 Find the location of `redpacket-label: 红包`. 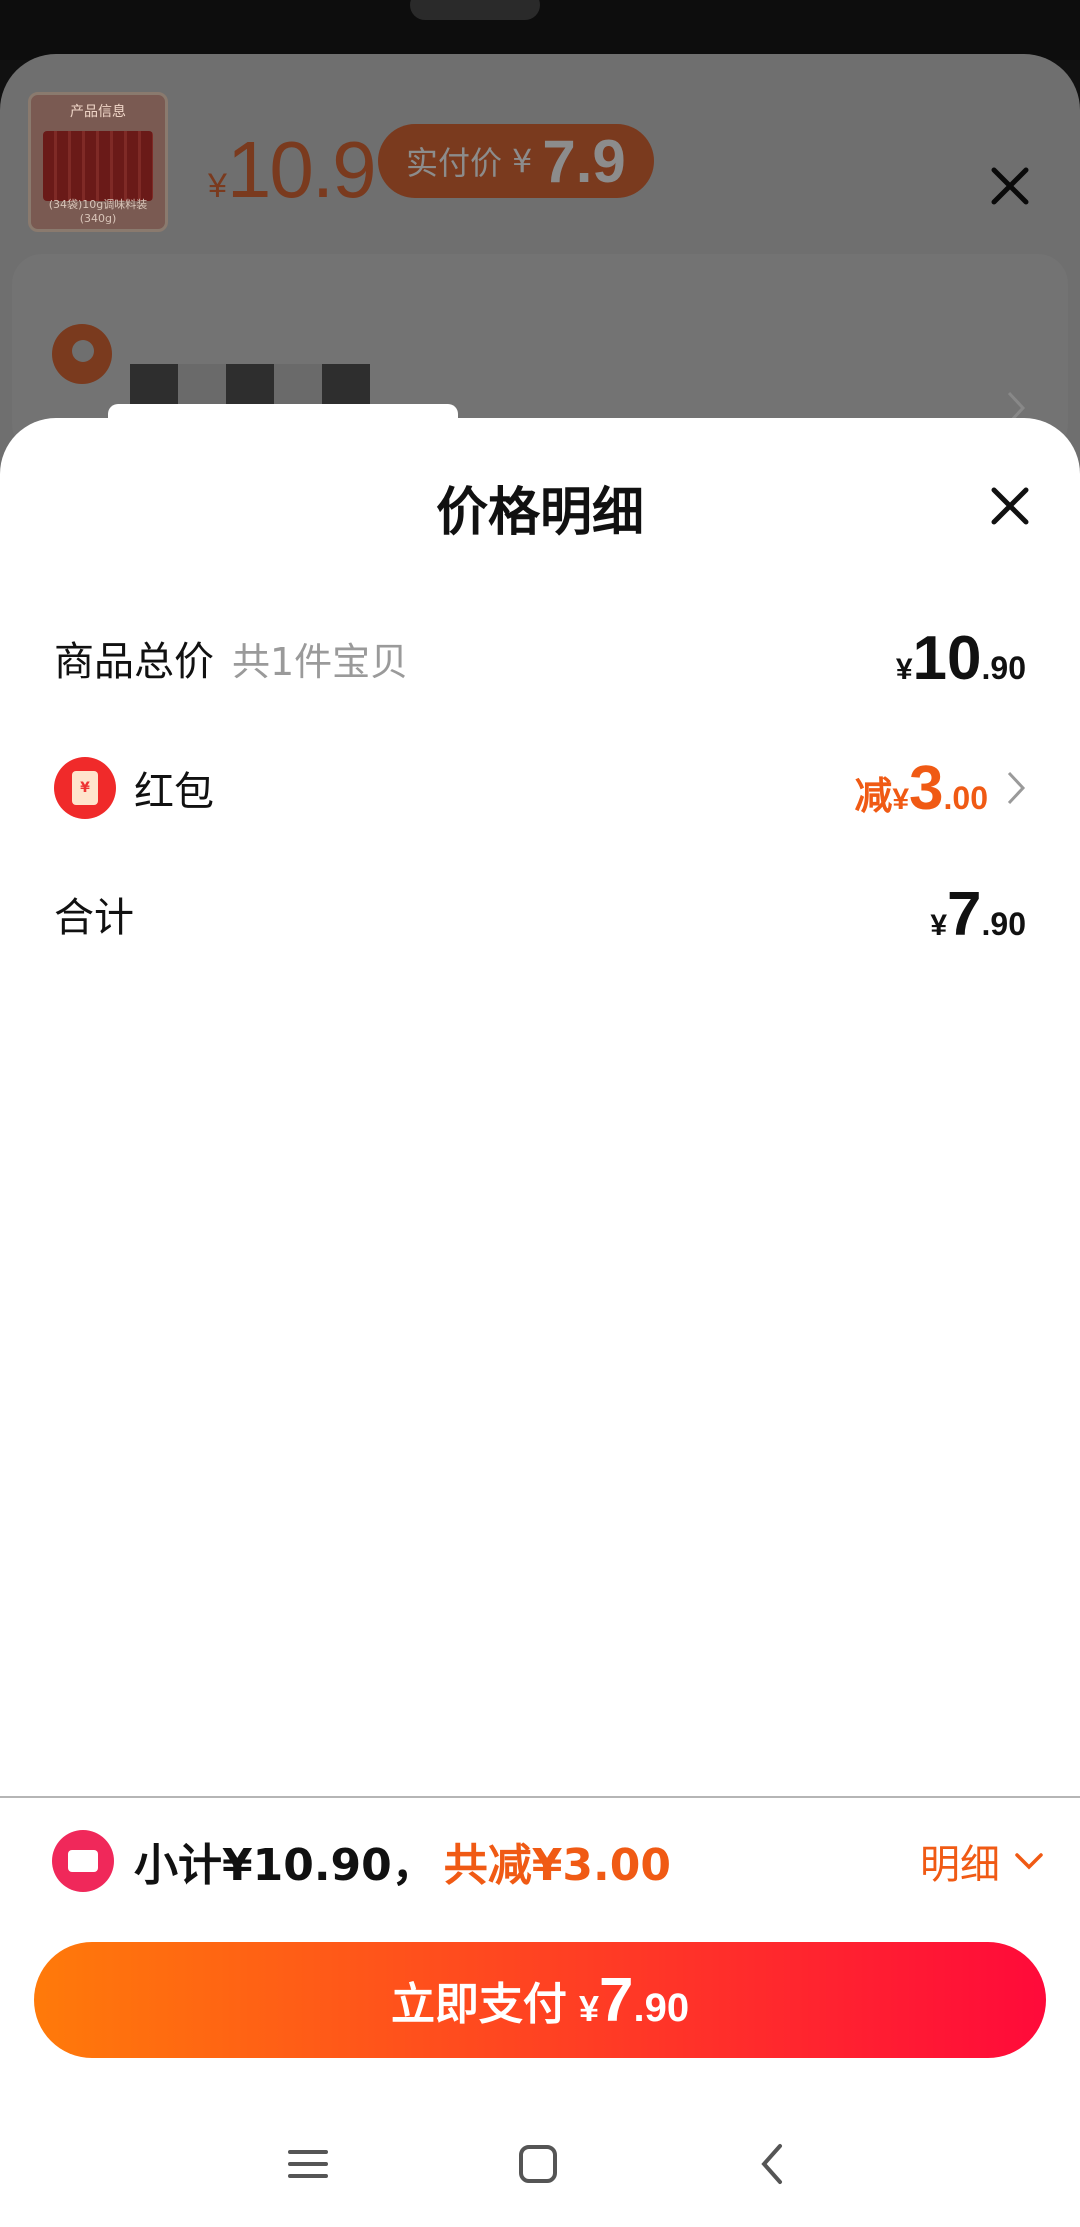

redpacket-label: 红包 is located at coordinates (174, 792).